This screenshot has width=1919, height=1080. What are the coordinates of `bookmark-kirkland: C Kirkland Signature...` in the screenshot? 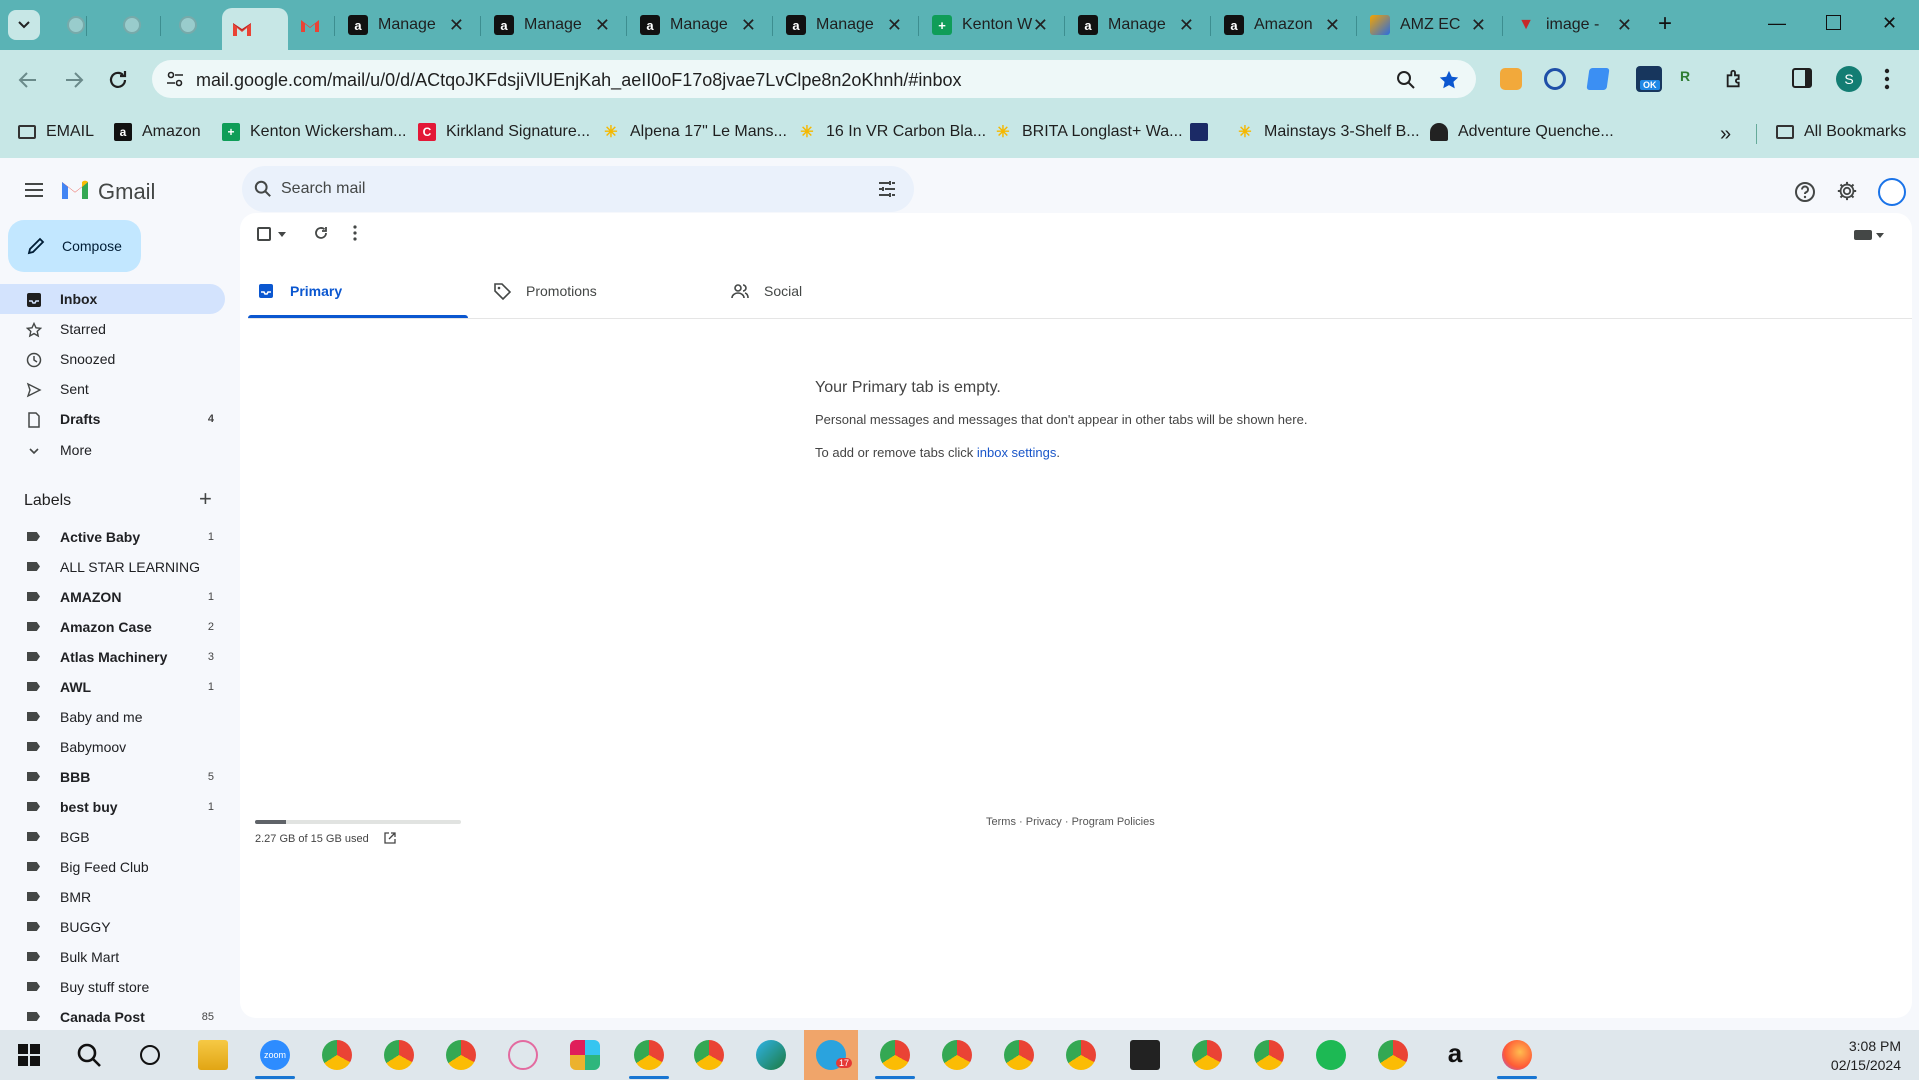 It's located at (504, 132).